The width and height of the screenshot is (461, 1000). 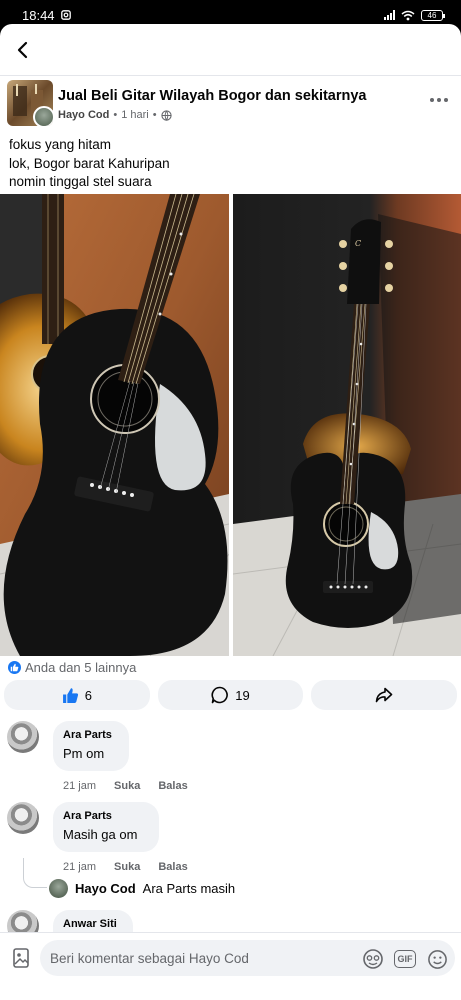 I want to click on post-author: Hayo Cod, so click(x=83, y=115).